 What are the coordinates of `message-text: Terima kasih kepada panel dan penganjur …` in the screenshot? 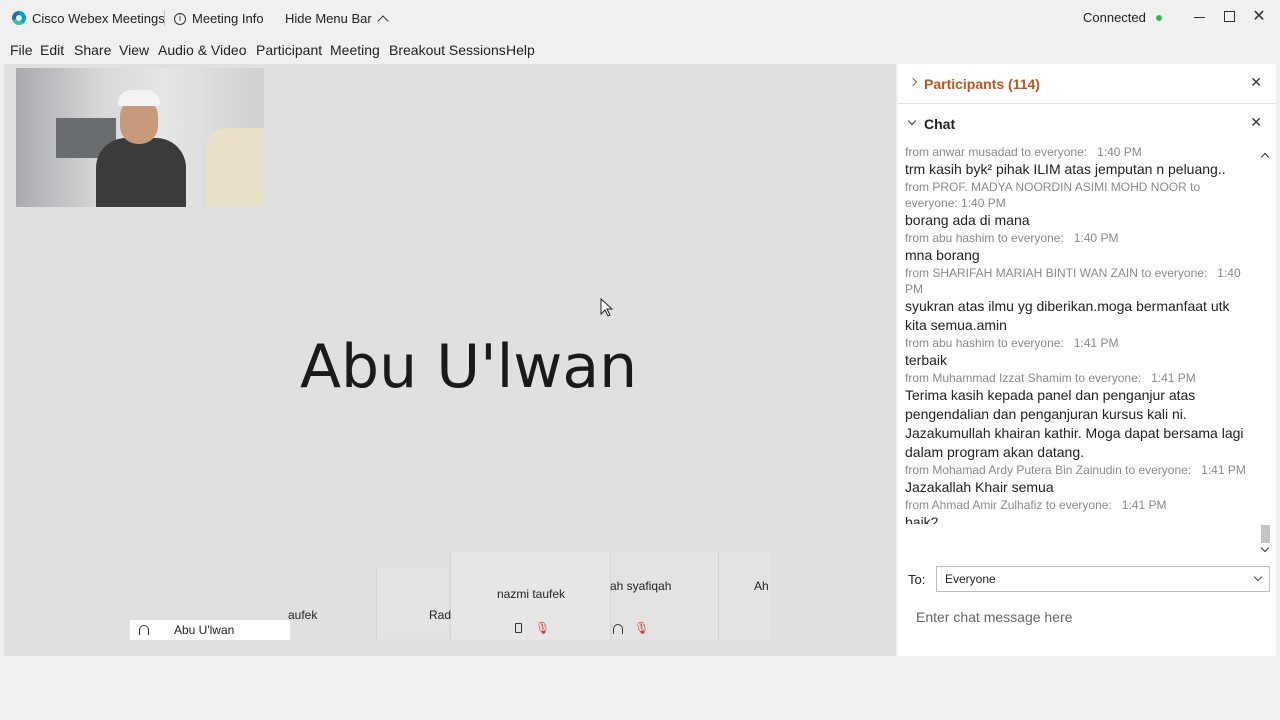 It's located at (1074, 423).